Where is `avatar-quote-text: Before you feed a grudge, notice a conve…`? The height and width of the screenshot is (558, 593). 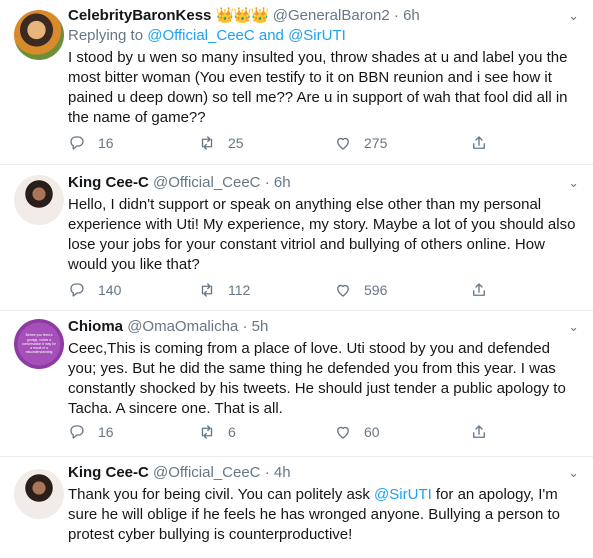
avatar-quote-text: Before you feed a grudge, notice a conve… is located at coordinates (39, 344).